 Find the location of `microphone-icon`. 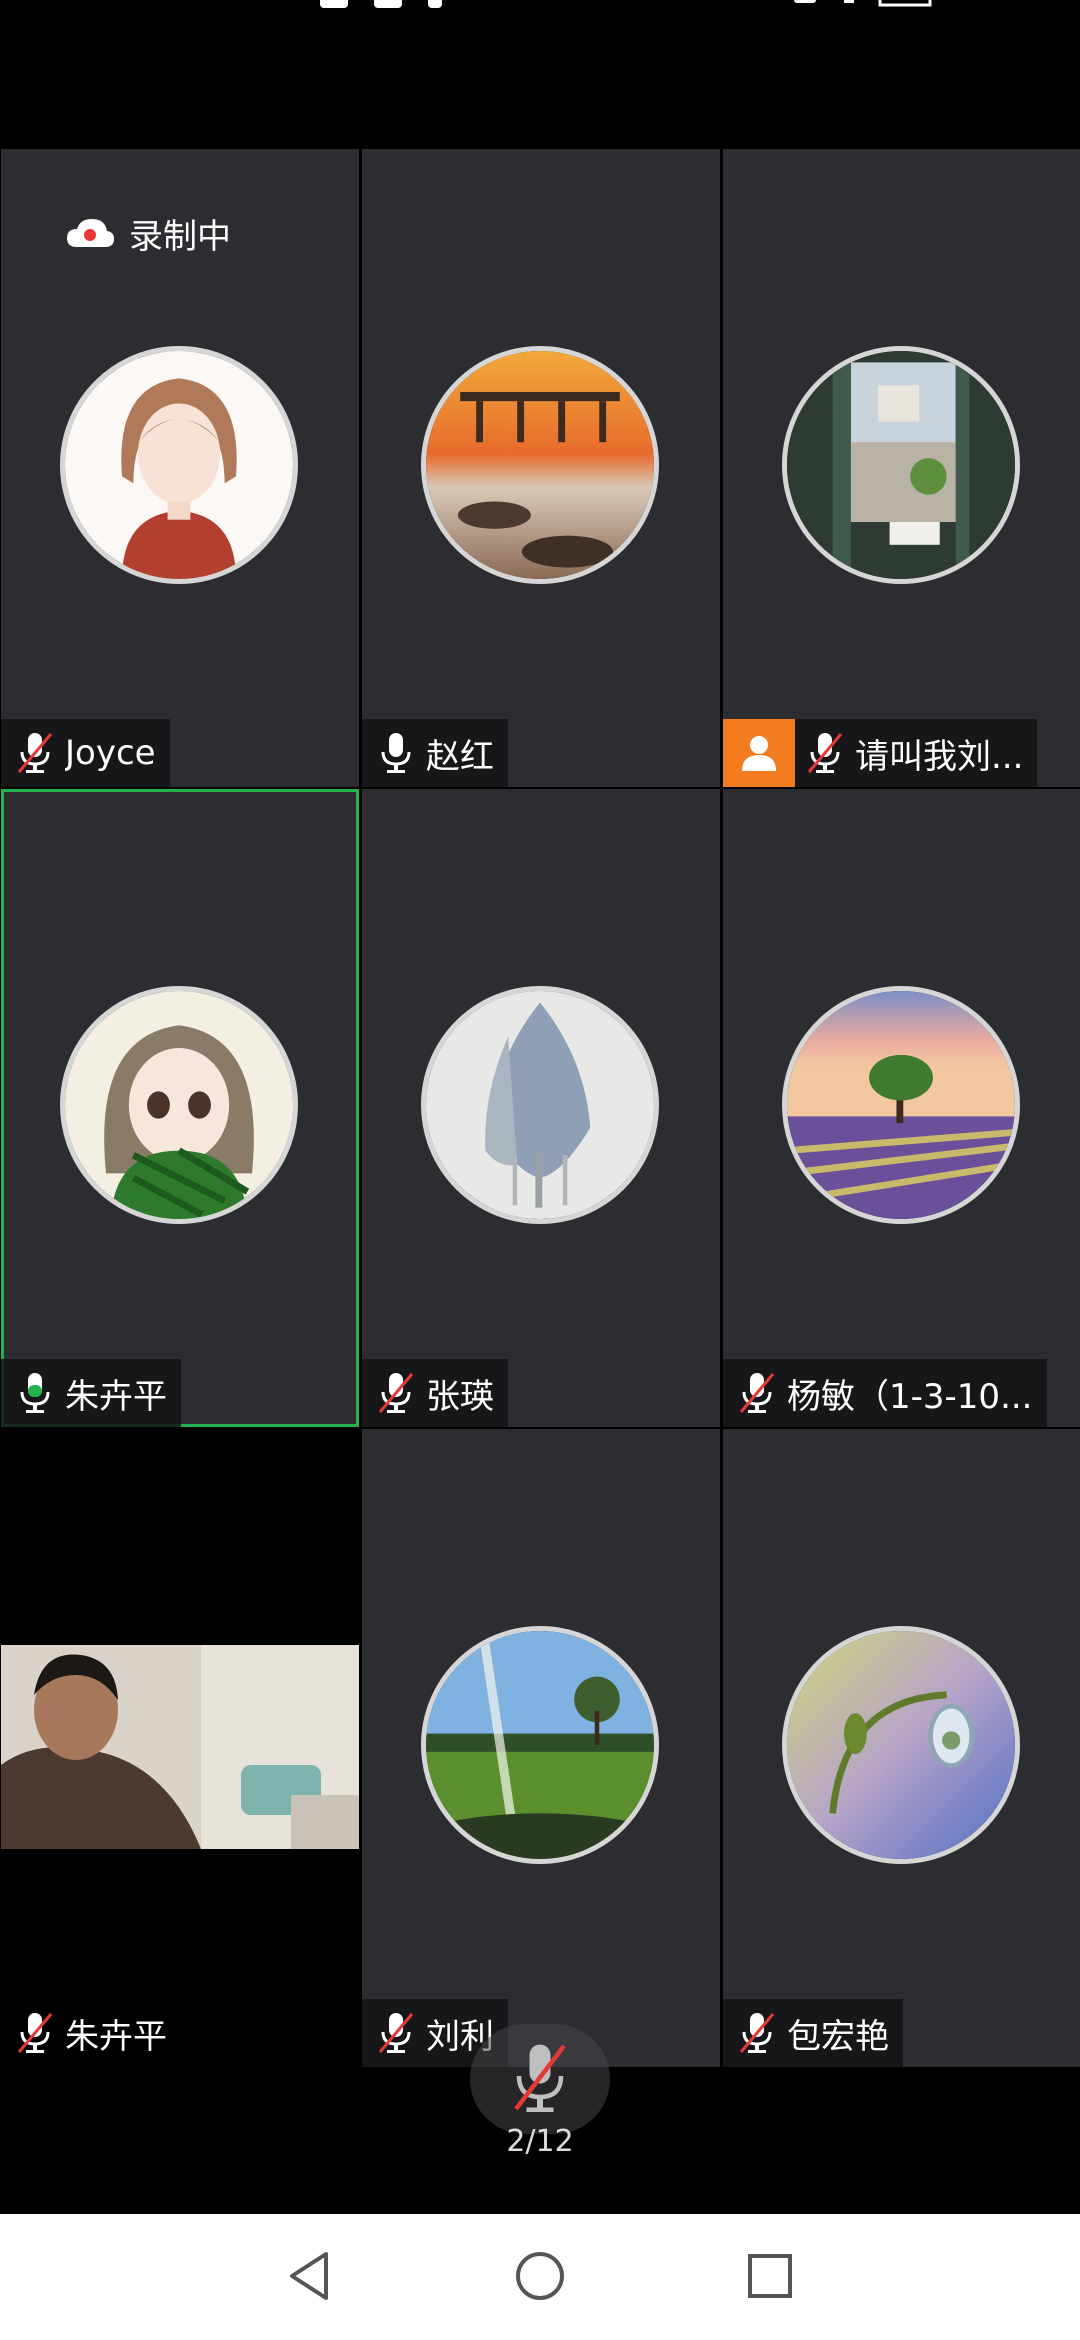

microphone-icon is located at coordinates (396, 753).